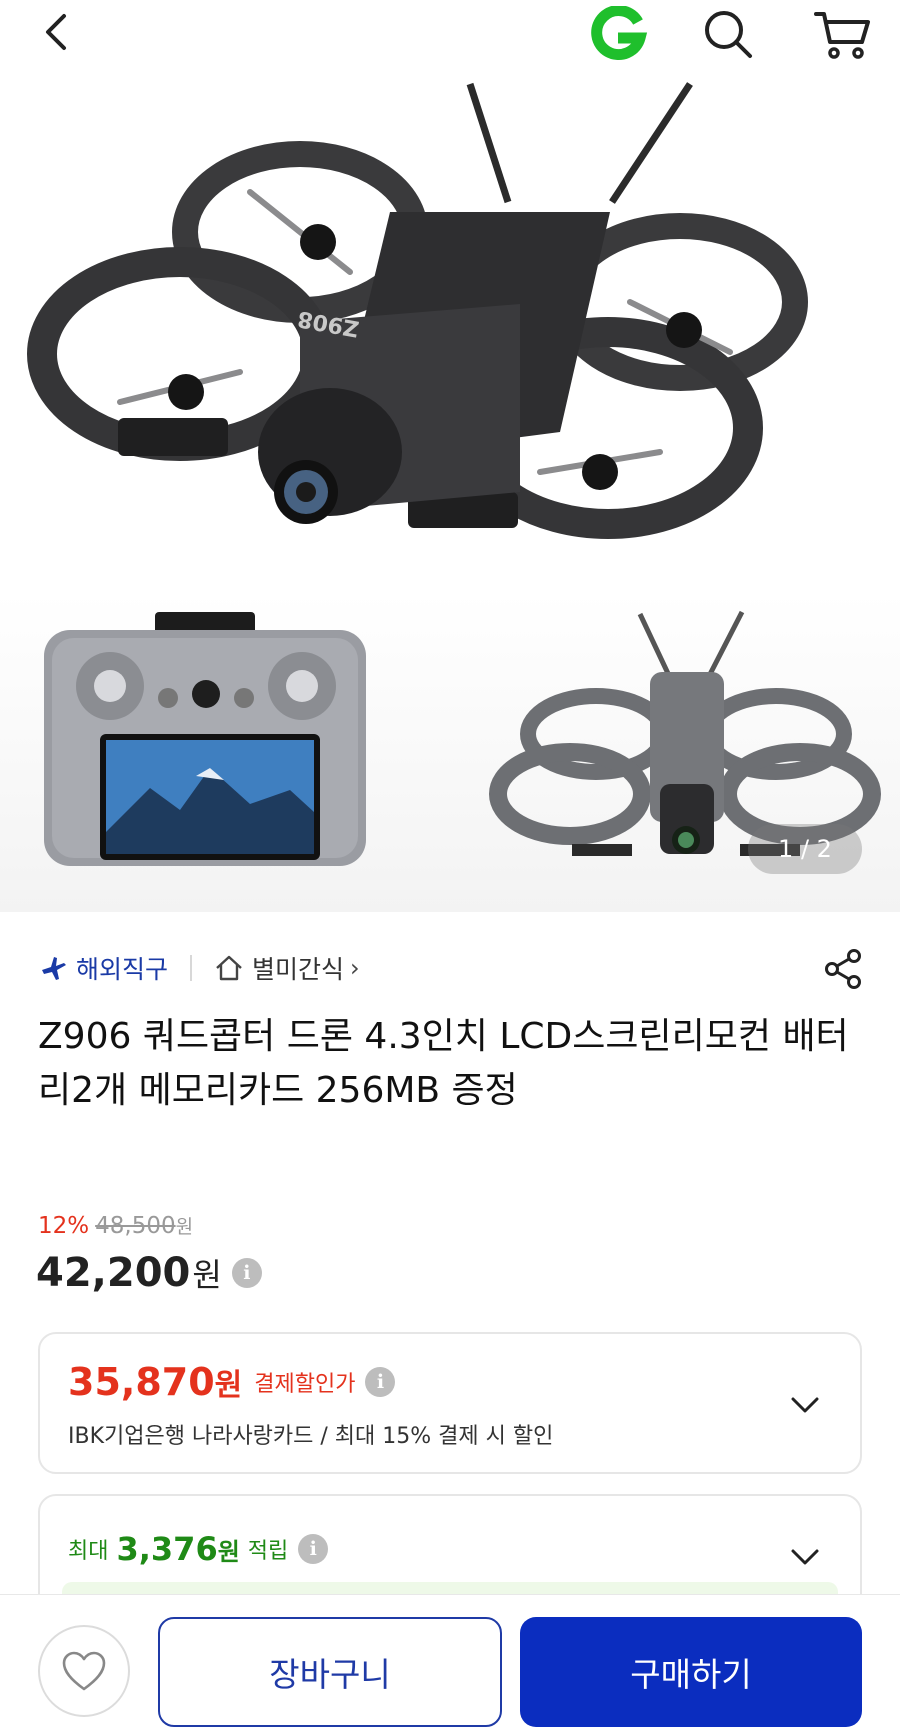 The width and height of the screenshot is (900, 1732). Describe the element at coordinates (268, 1551) in the screenshot. I see `points-suffix: 적립` at that location.